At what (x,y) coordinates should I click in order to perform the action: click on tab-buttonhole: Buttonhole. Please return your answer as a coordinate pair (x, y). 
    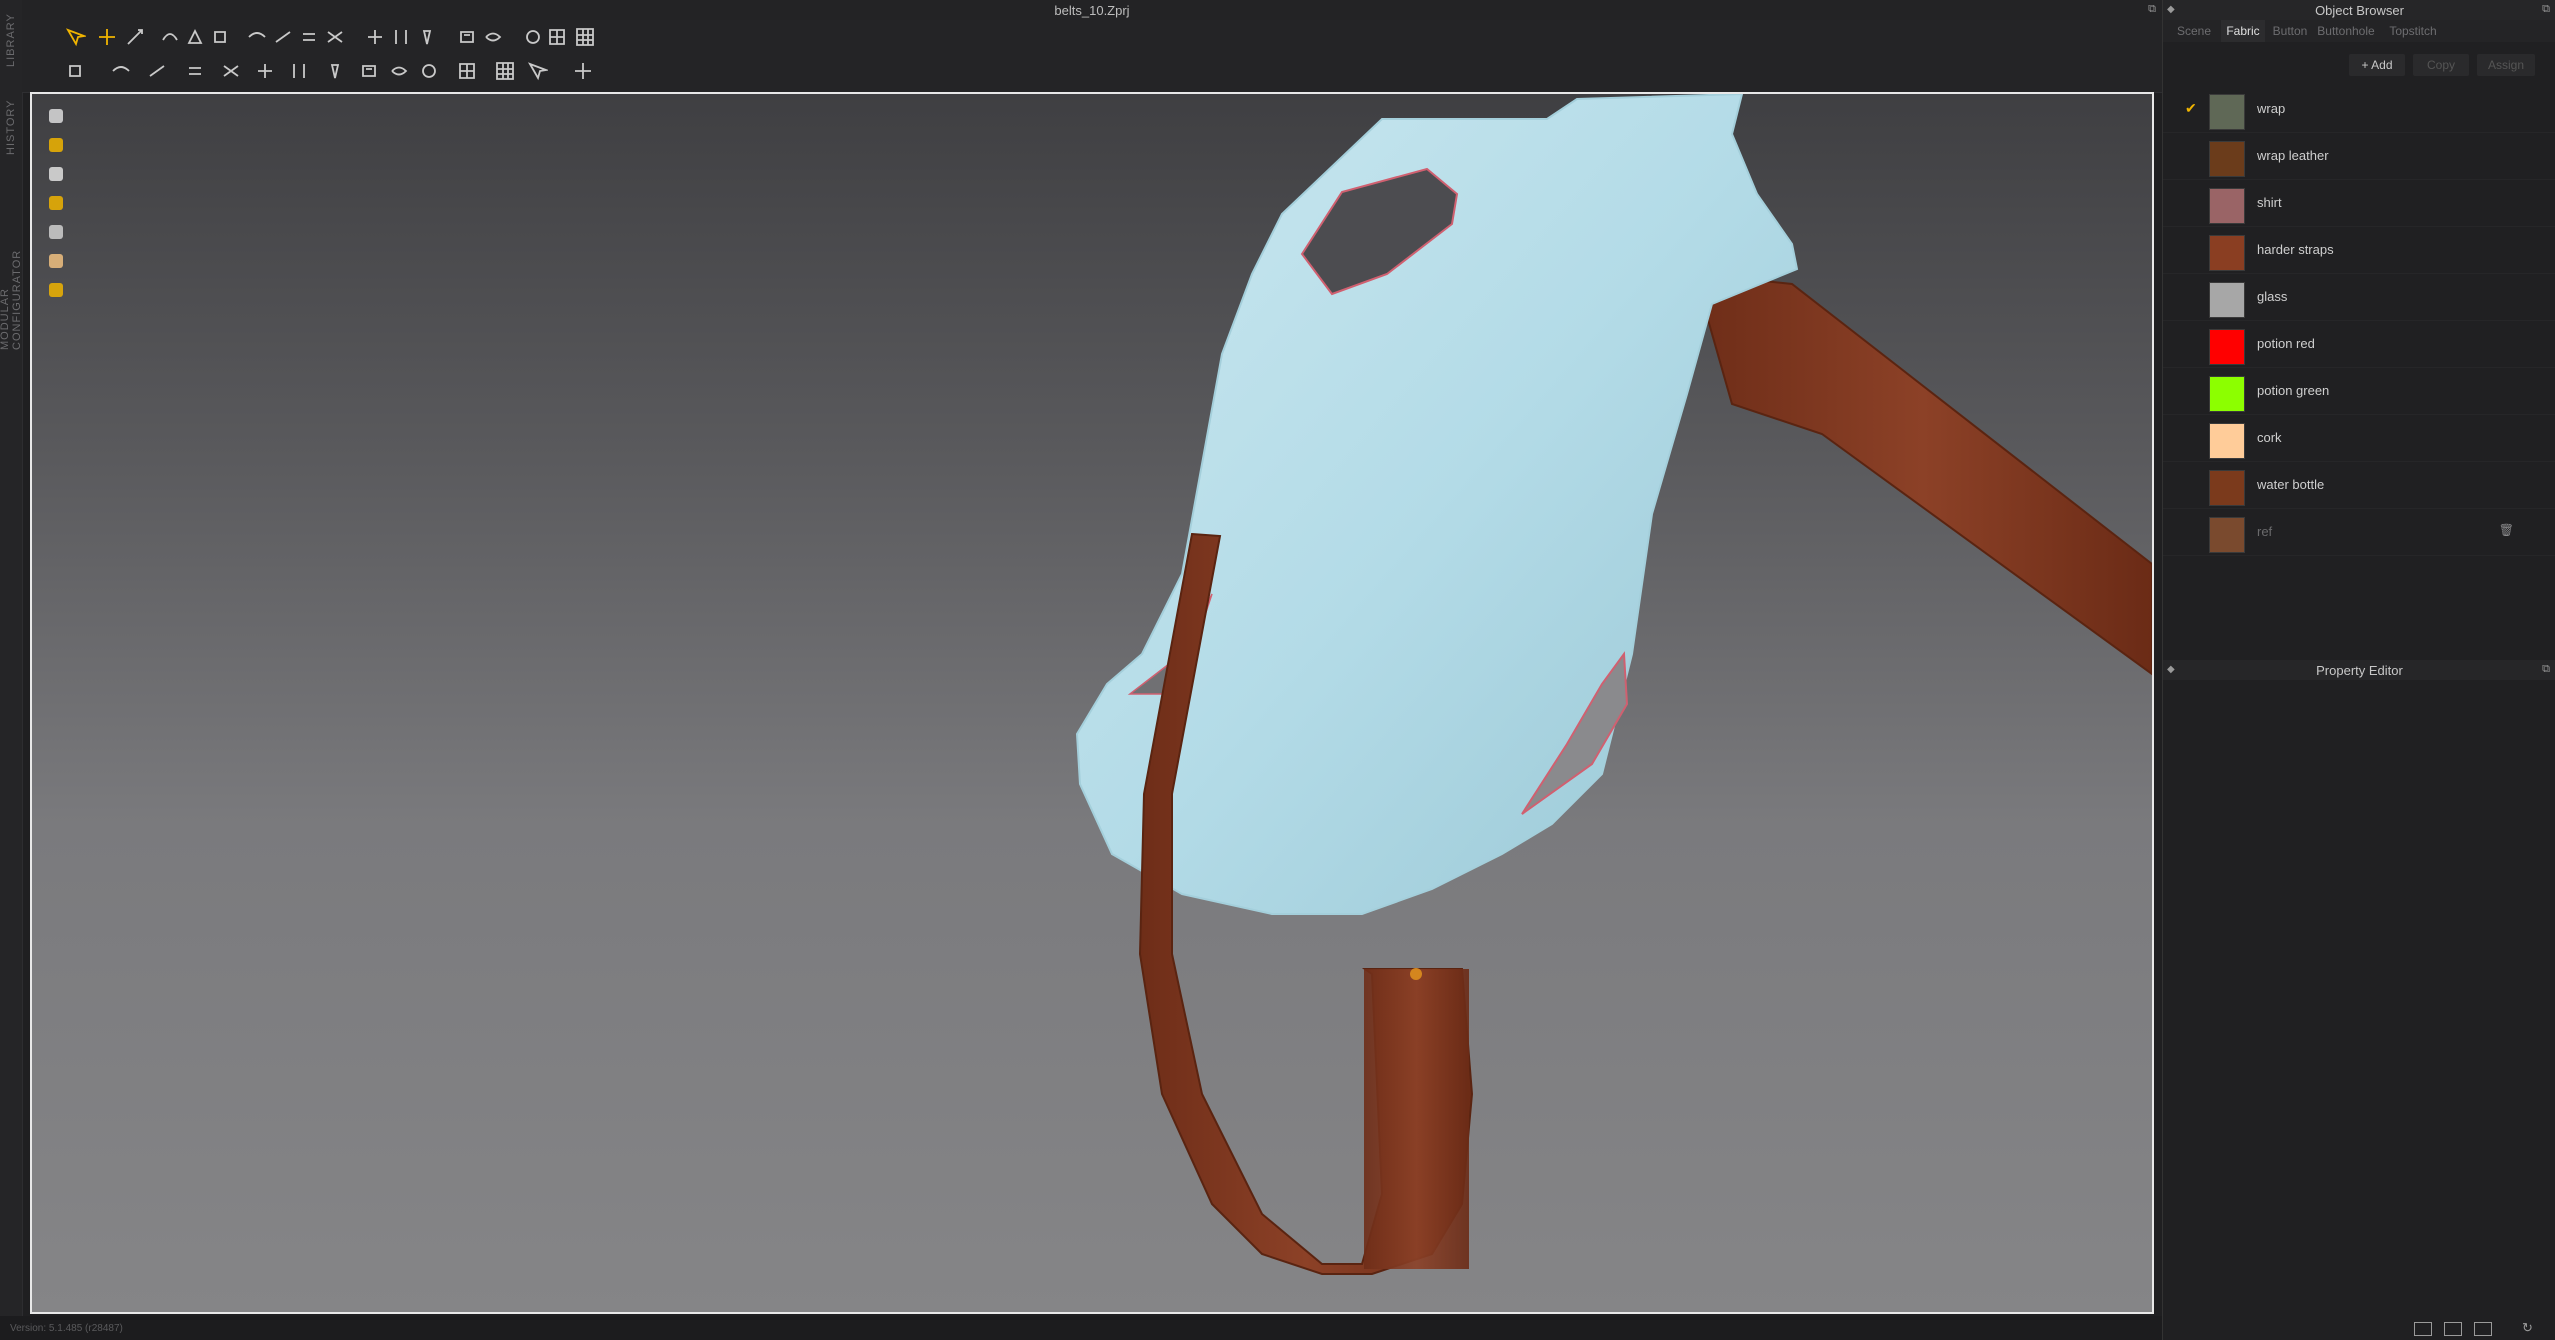
    Looking at the image, I should click on (2346, 31).